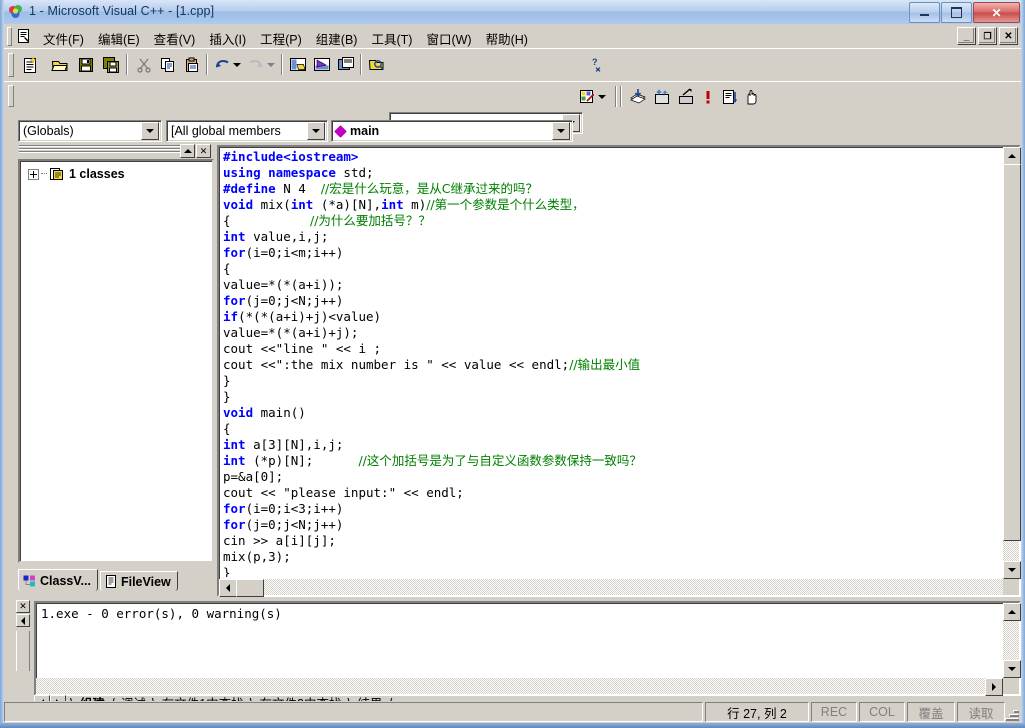 Image resolution: width=1025 pixels, height=728 pixels. I want to click on mdi-minimize-glyph: _, so click(966, 36).